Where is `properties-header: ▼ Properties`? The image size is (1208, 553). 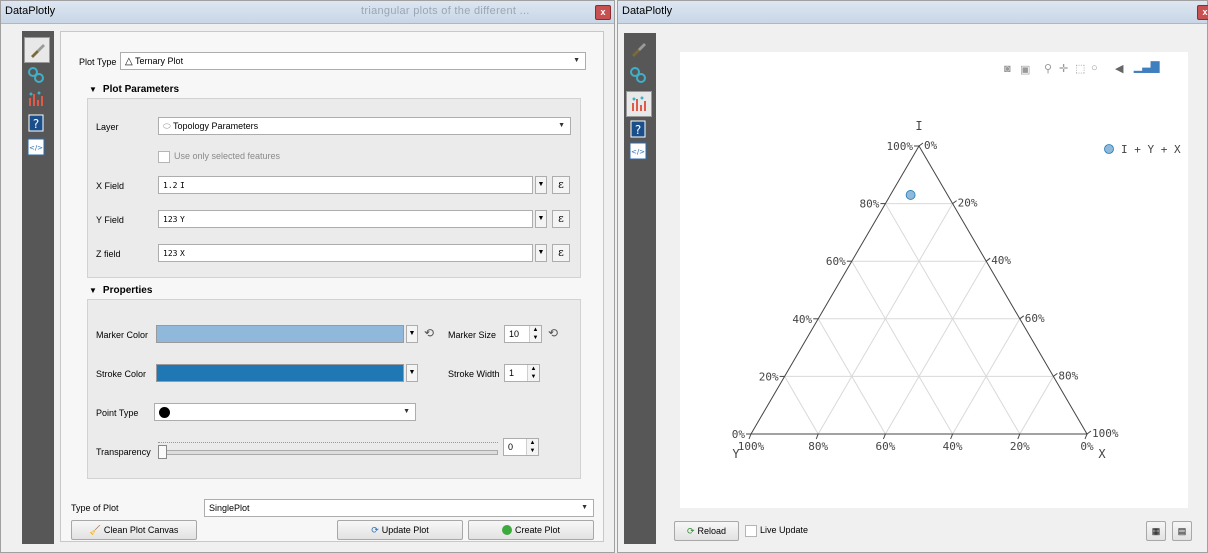
properties-header: ▼ Properties is located at coordinates (120, 290).